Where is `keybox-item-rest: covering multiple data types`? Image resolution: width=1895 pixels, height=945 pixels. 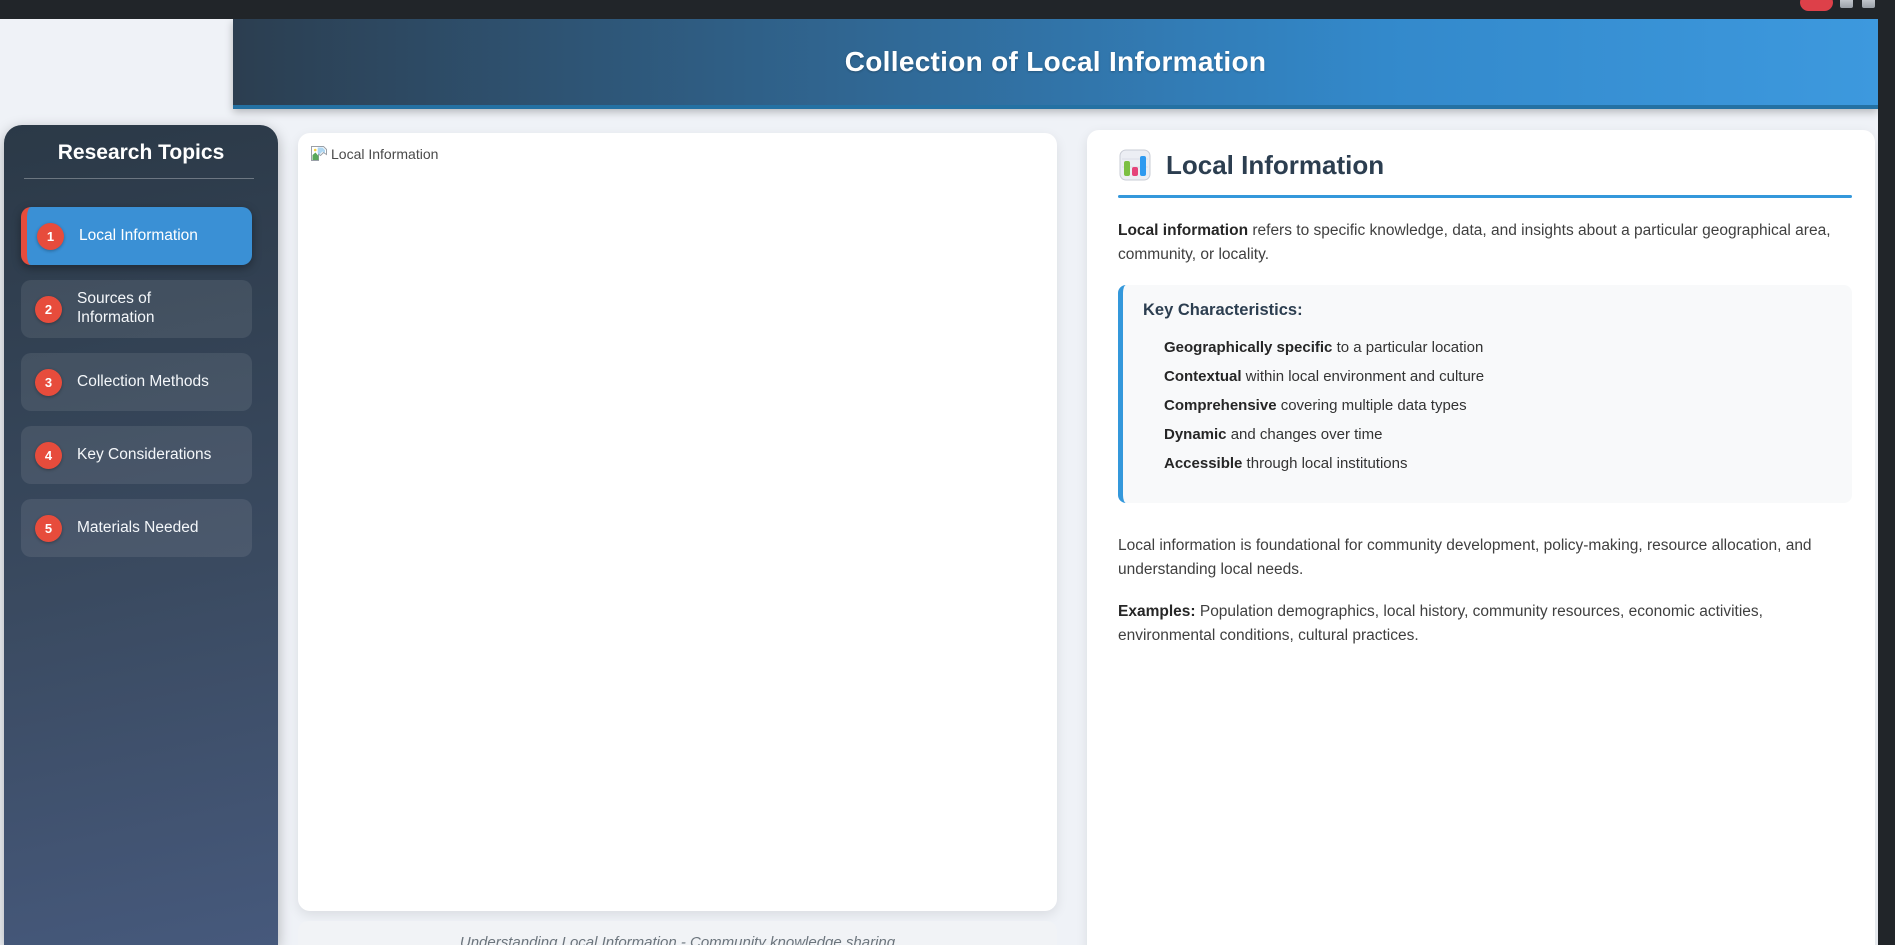
keybox-item-rest: covering multiple data types is located at coordinates (1371, 405).